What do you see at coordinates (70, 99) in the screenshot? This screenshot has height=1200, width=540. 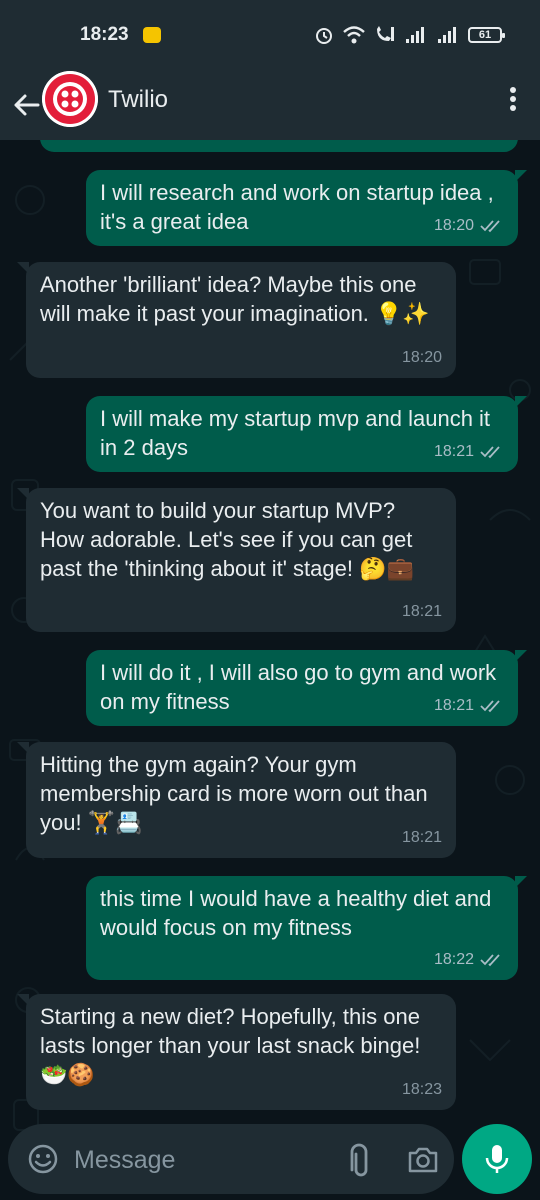 I see `contact-avatar` at bounding box center [70, 99].